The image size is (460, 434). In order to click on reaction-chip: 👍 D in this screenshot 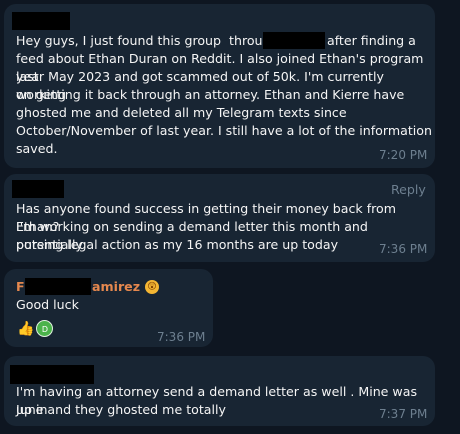, I will do `click(35, 328)`.